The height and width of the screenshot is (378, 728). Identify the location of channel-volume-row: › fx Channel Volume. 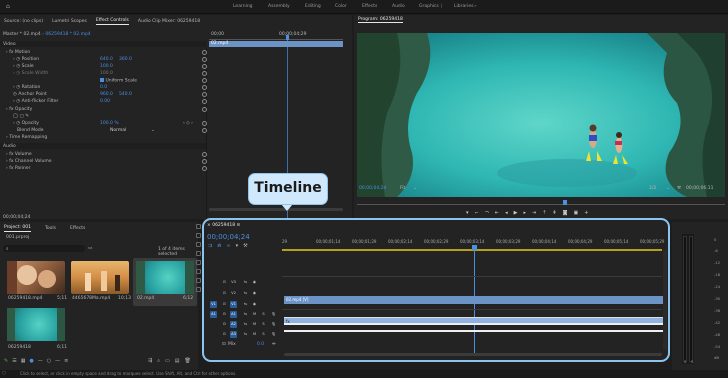
(105, 162).